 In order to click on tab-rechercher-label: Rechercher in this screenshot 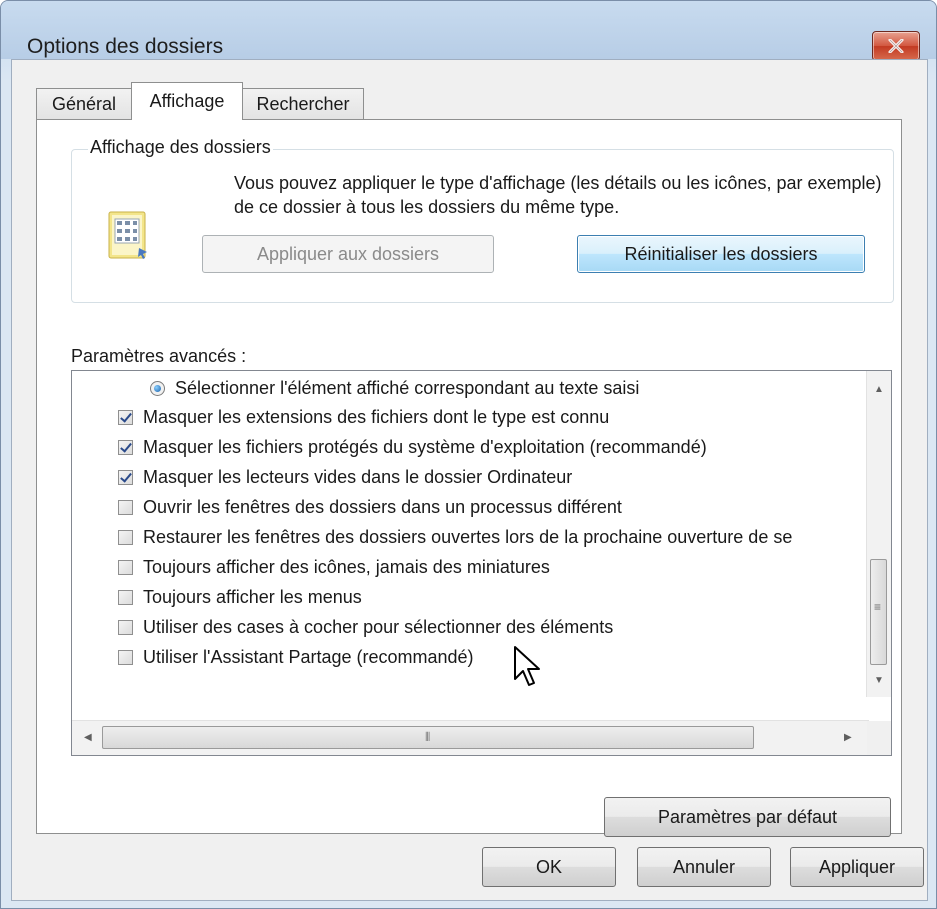, I will do `click(303, 103)`.